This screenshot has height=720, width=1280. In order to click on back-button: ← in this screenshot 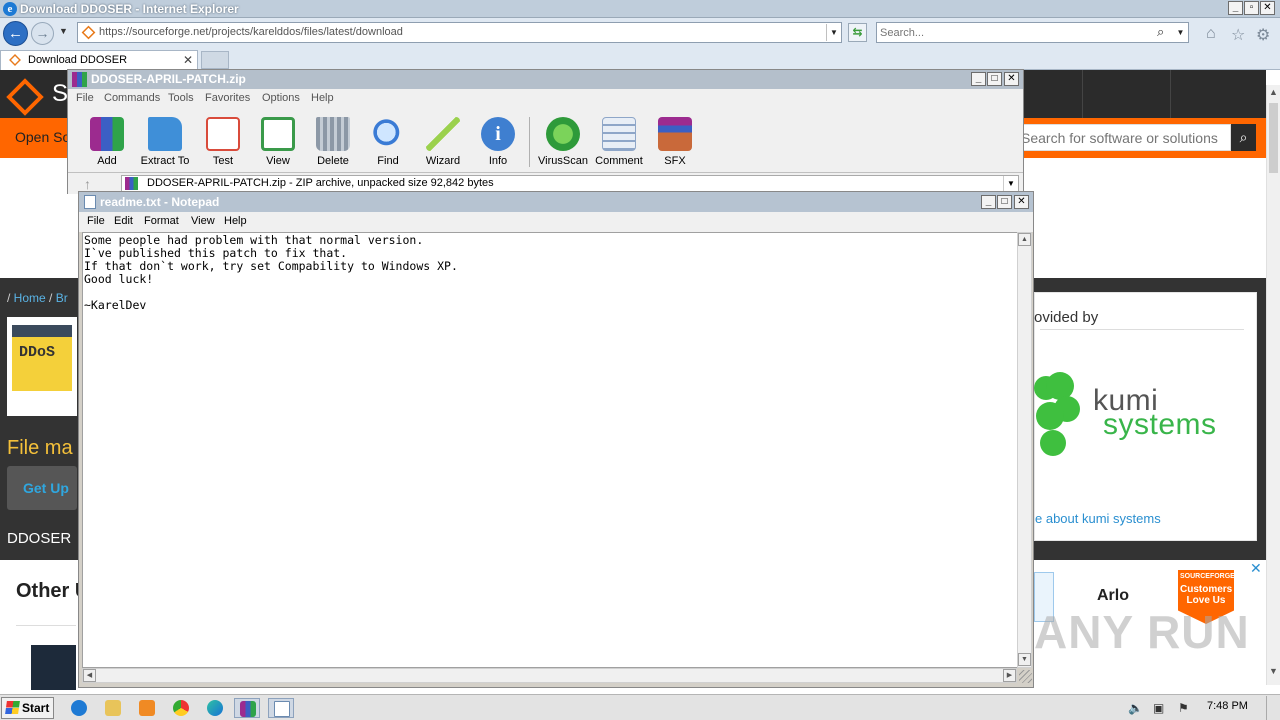, I will do `click(15, 33)`.